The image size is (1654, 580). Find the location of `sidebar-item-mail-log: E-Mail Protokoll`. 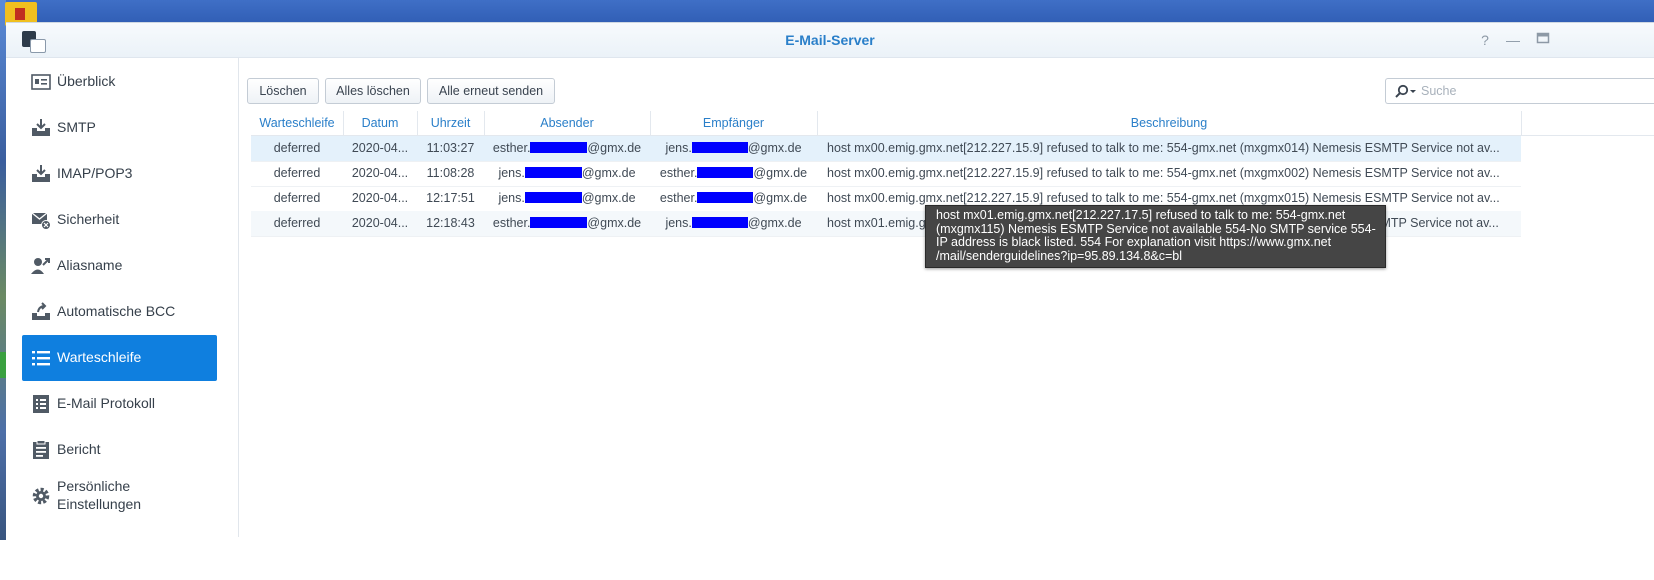

sidebar-item-mail-log: E-Mail Protokoll is located at coordinates (119, 404).